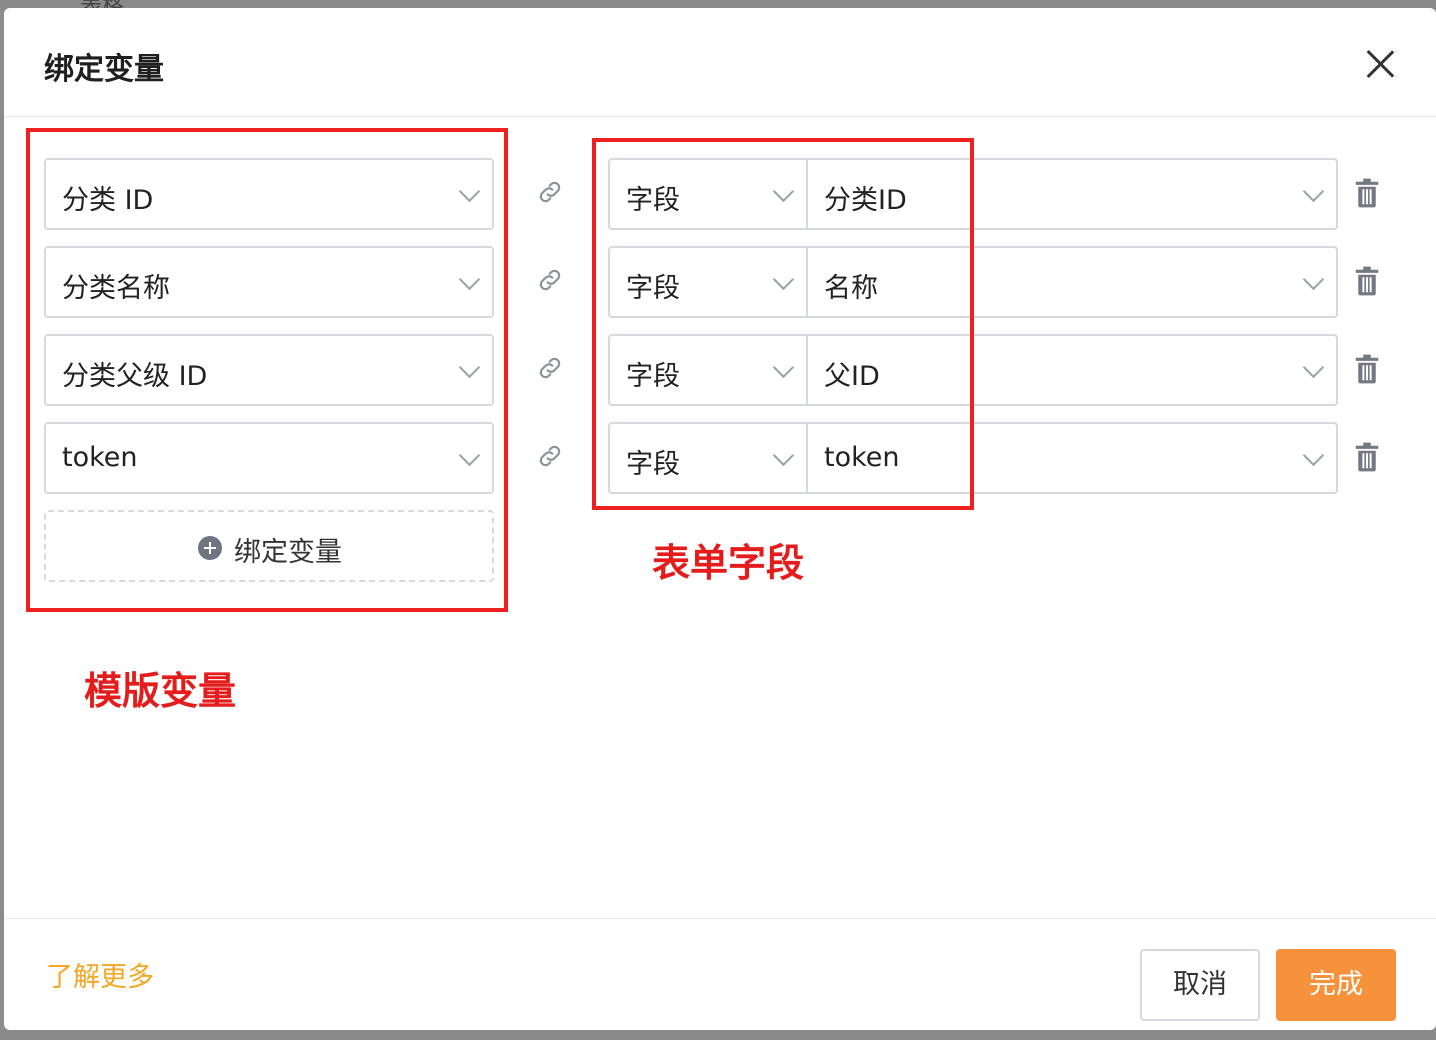 The width and height of the screenshot is (1436, 1040). Describe the element at coordinates (720, 974) in the screenshot. I see `dialog-footer: 了解更多 取消 完成` at that location.